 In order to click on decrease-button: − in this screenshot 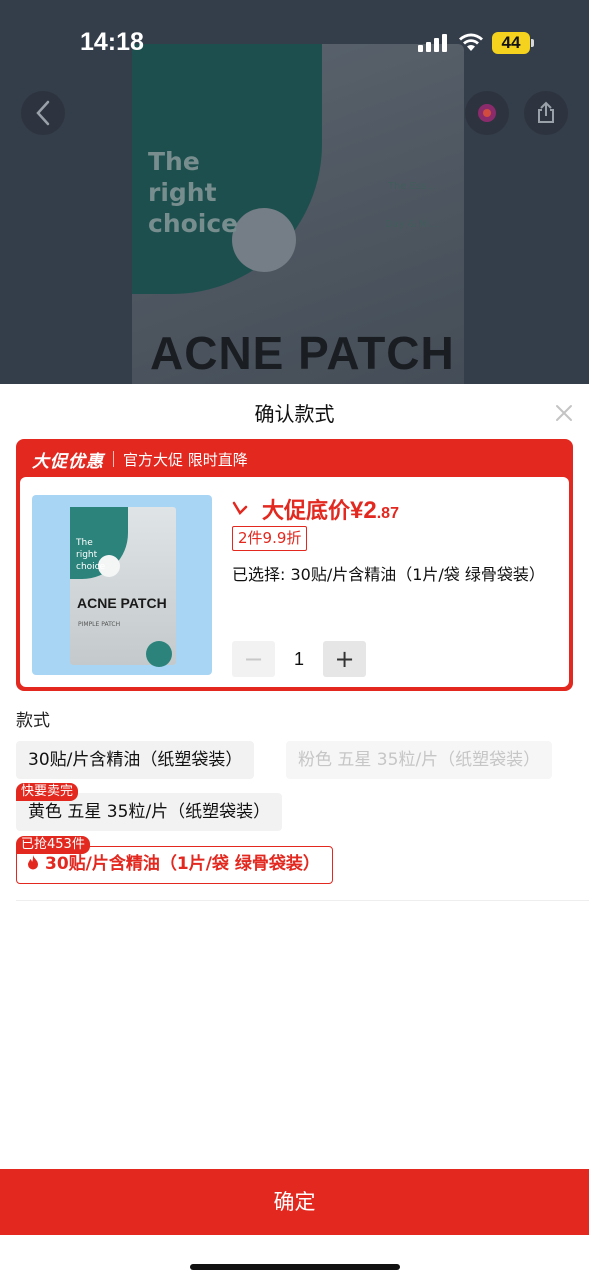, I will do `click(253, 659)`.